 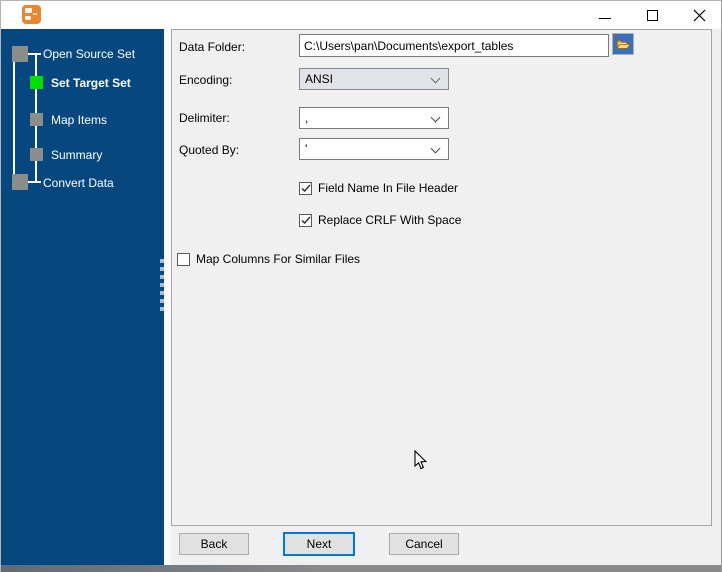 I want to click on step-marker-set-target-set-active, so click(x=36, y=82).